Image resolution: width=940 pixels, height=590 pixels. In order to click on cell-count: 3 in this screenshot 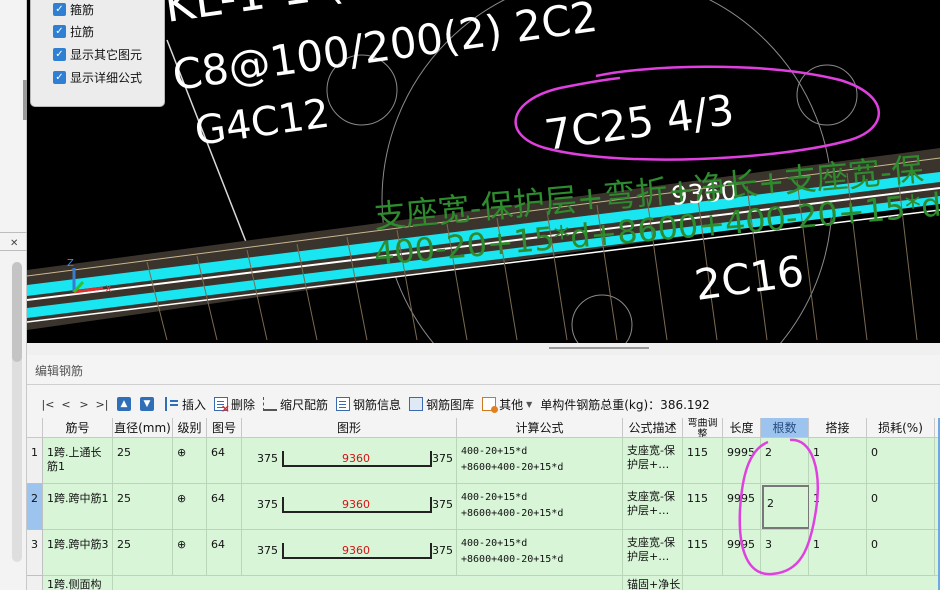, I will do `click(785, 553)`.